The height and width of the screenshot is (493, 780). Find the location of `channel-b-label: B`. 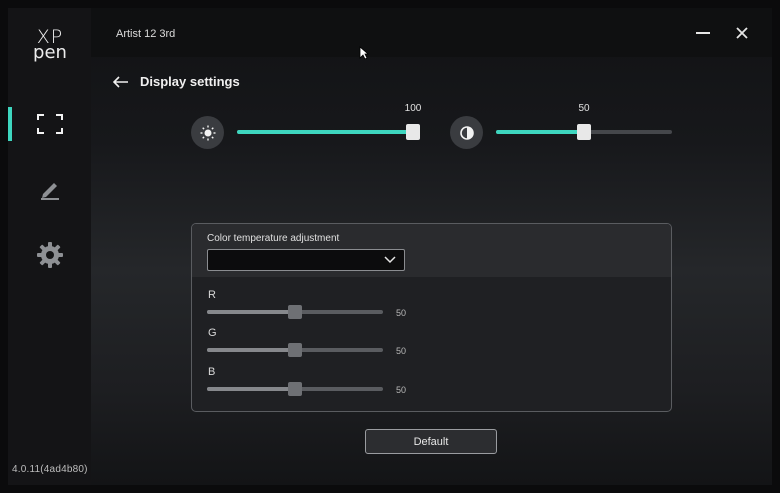

channel-b-label: B is located at coordinates (212, 372).